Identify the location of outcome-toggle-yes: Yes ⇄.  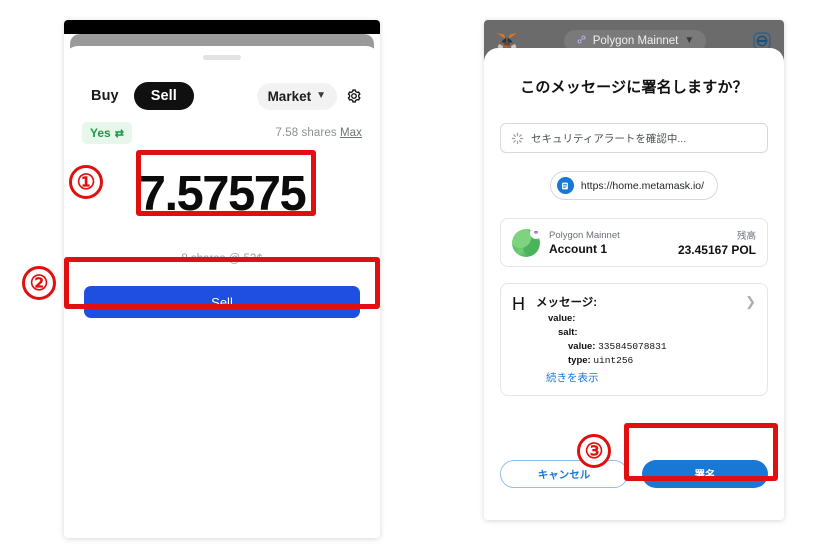
(107, 133).